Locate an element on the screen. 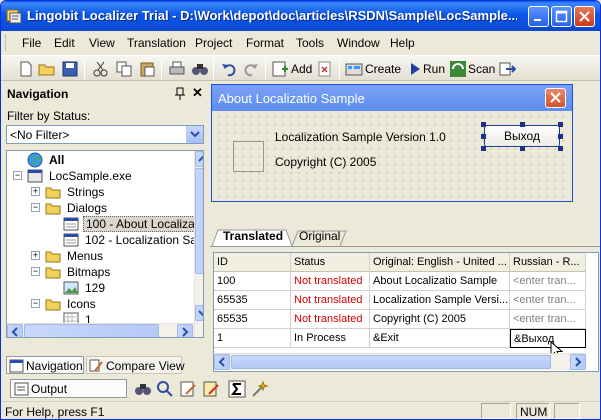 This screenshot has height=420, width=601. sum-icon is located at coordinates (237, 389).